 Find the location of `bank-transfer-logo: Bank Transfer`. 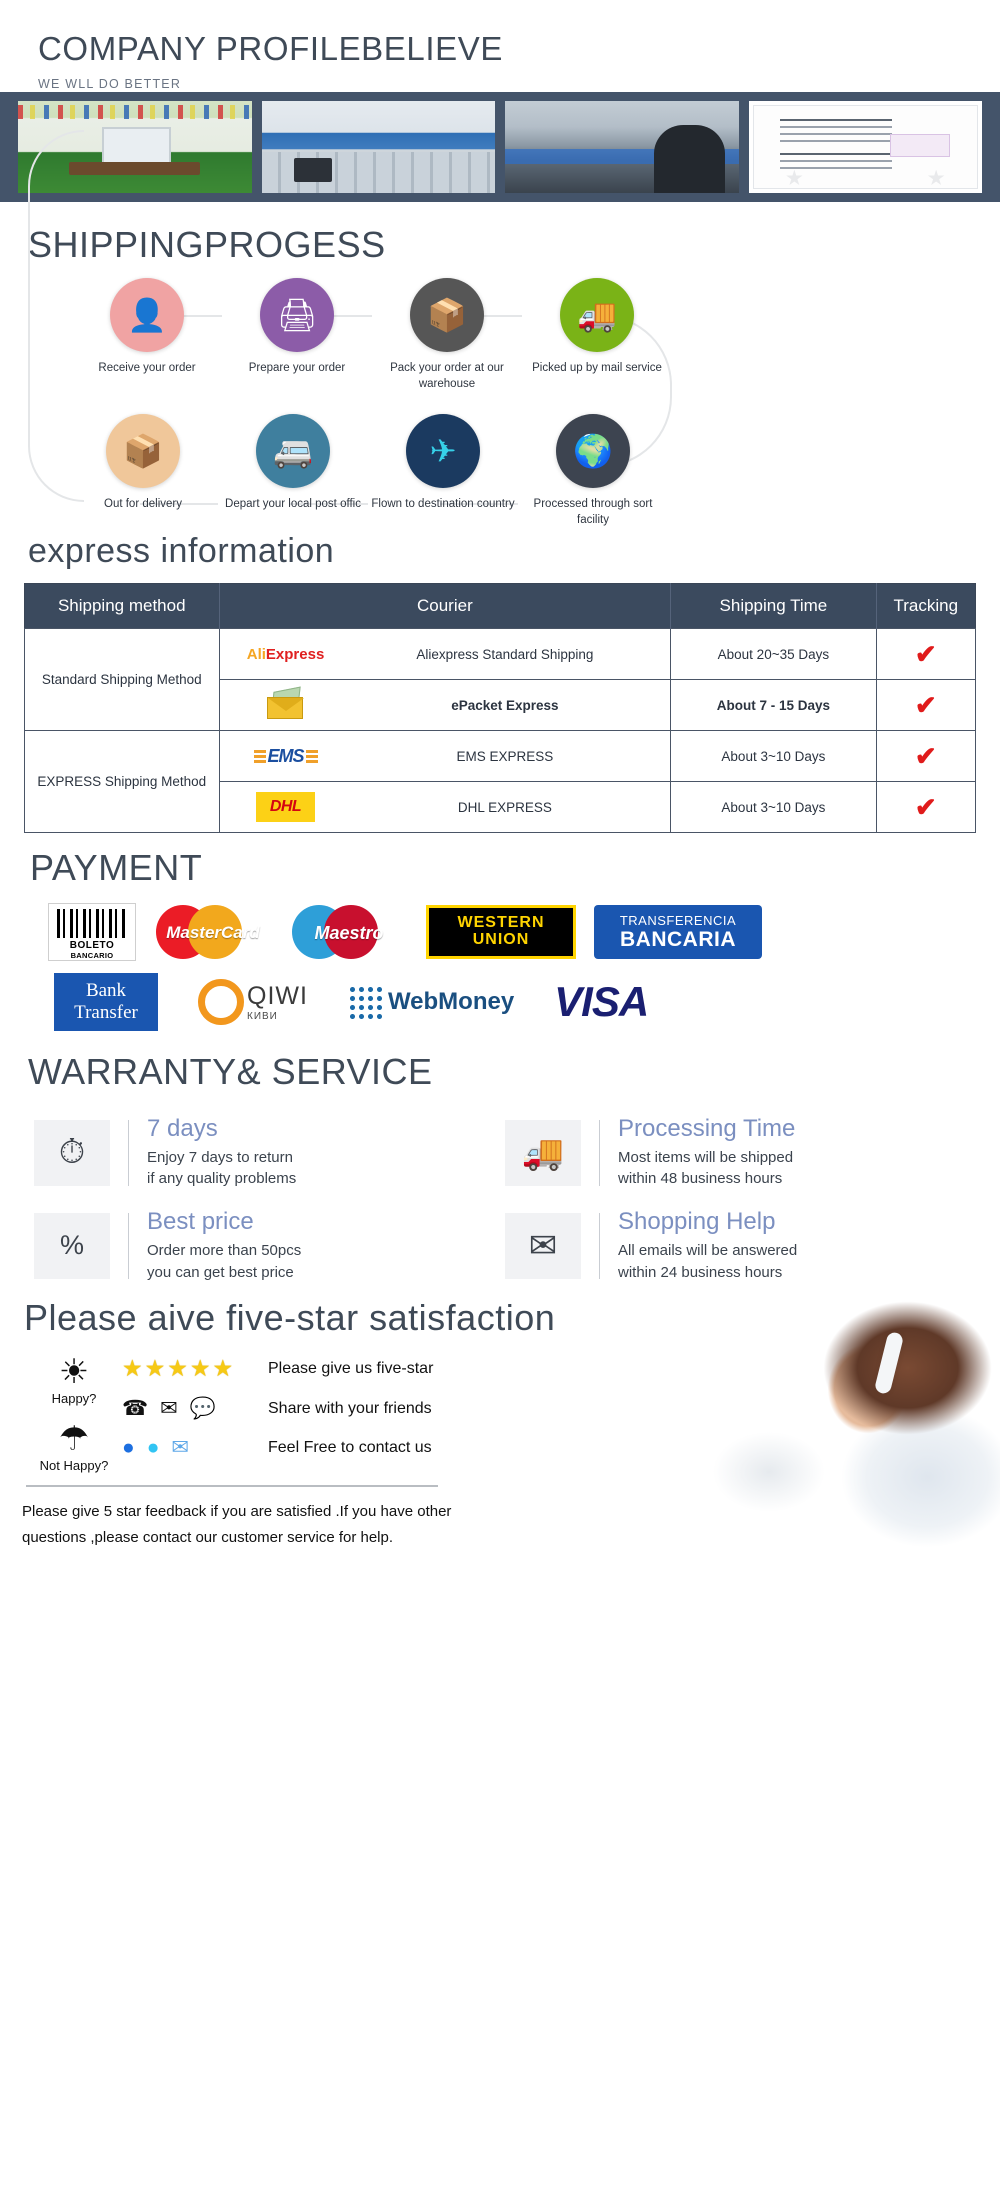

bank-transfer-logo: Bank Transfer is located at coordinates (106, 1002).